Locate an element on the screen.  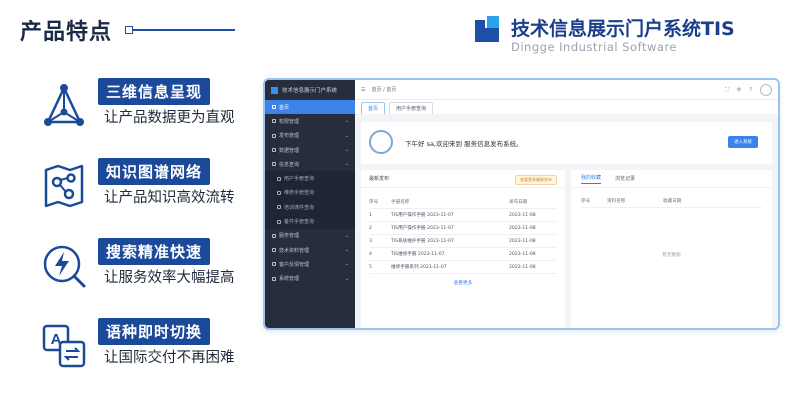
table-row: 2 TIS用户操作手册 2023-11-07 2023-11-08 is located at coordinates (463, 228).